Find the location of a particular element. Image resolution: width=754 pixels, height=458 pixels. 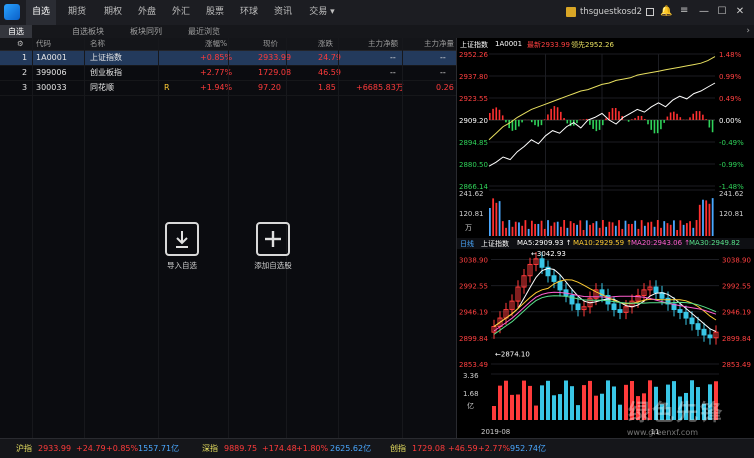

y-tick-label: 3038.90 is located at coordinates (473, 260).